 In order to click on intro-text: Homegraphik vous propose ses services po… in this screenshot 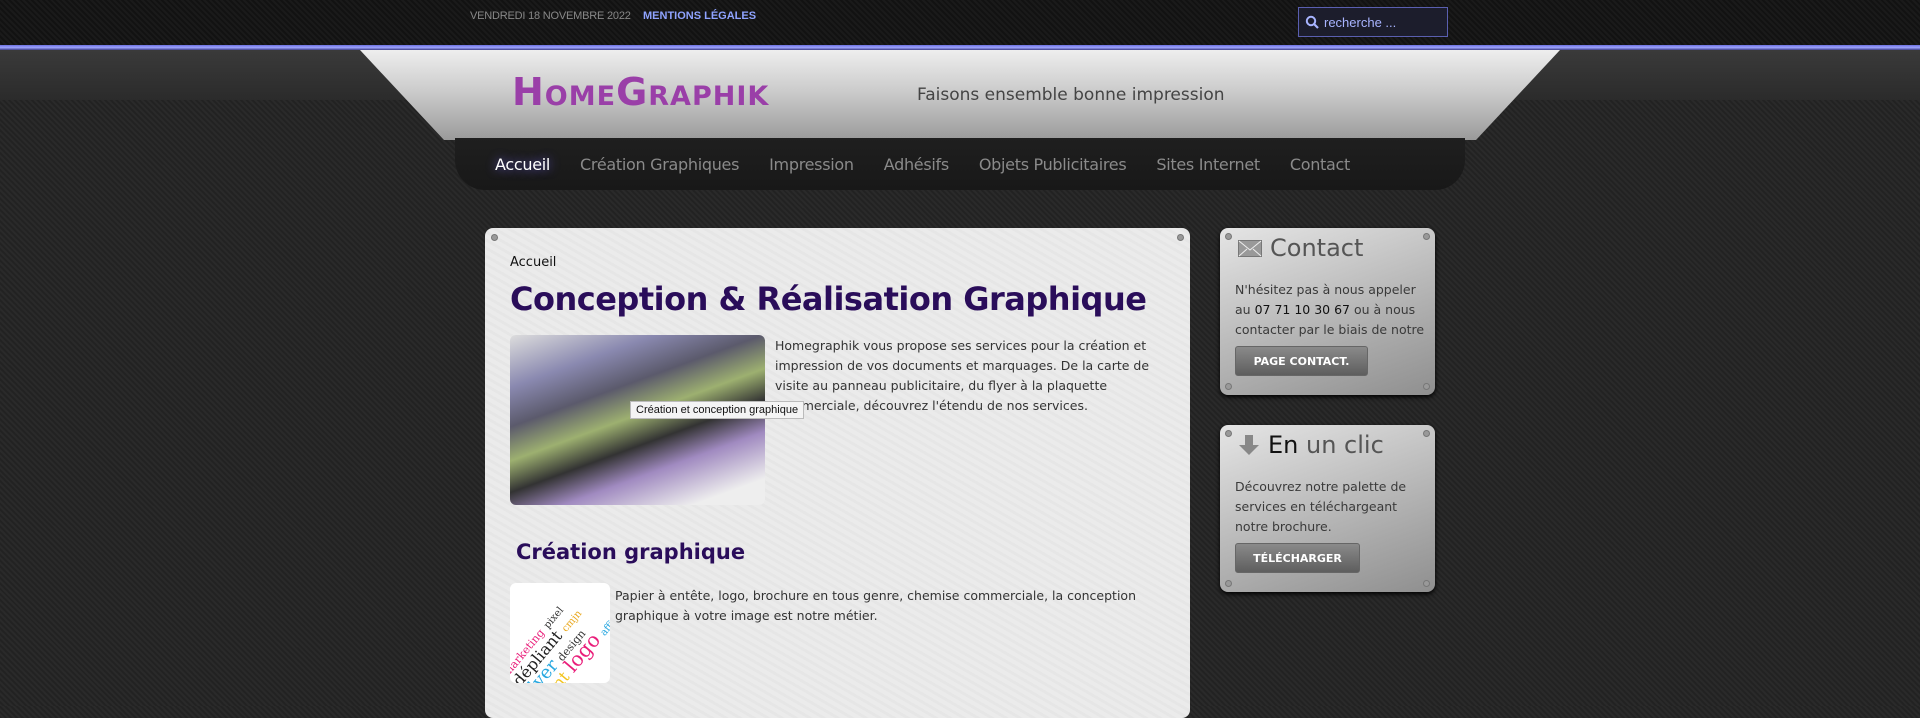, I will do `click(962, 375)`.